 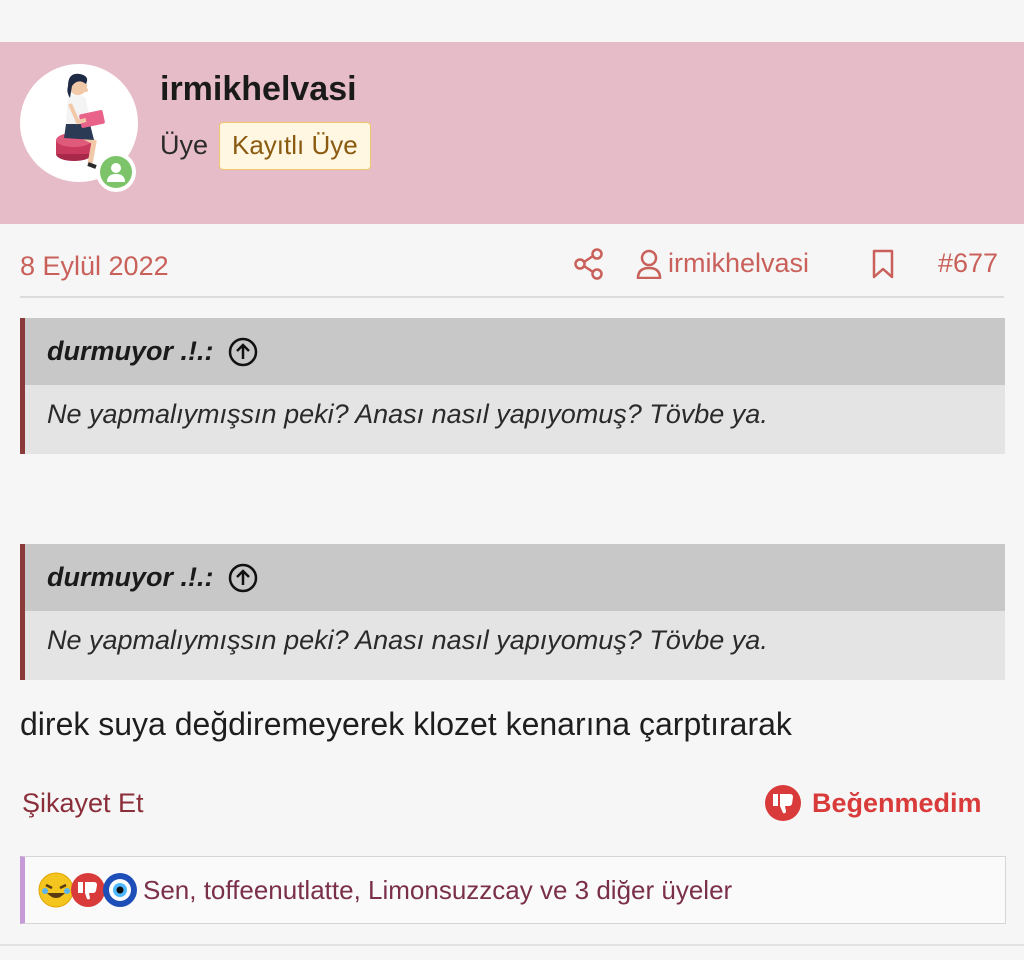 What do you see at coordinates (83, 803) in the screenshot?
I see `report-link: Şikayet Et` at bounding box center [83, 803].